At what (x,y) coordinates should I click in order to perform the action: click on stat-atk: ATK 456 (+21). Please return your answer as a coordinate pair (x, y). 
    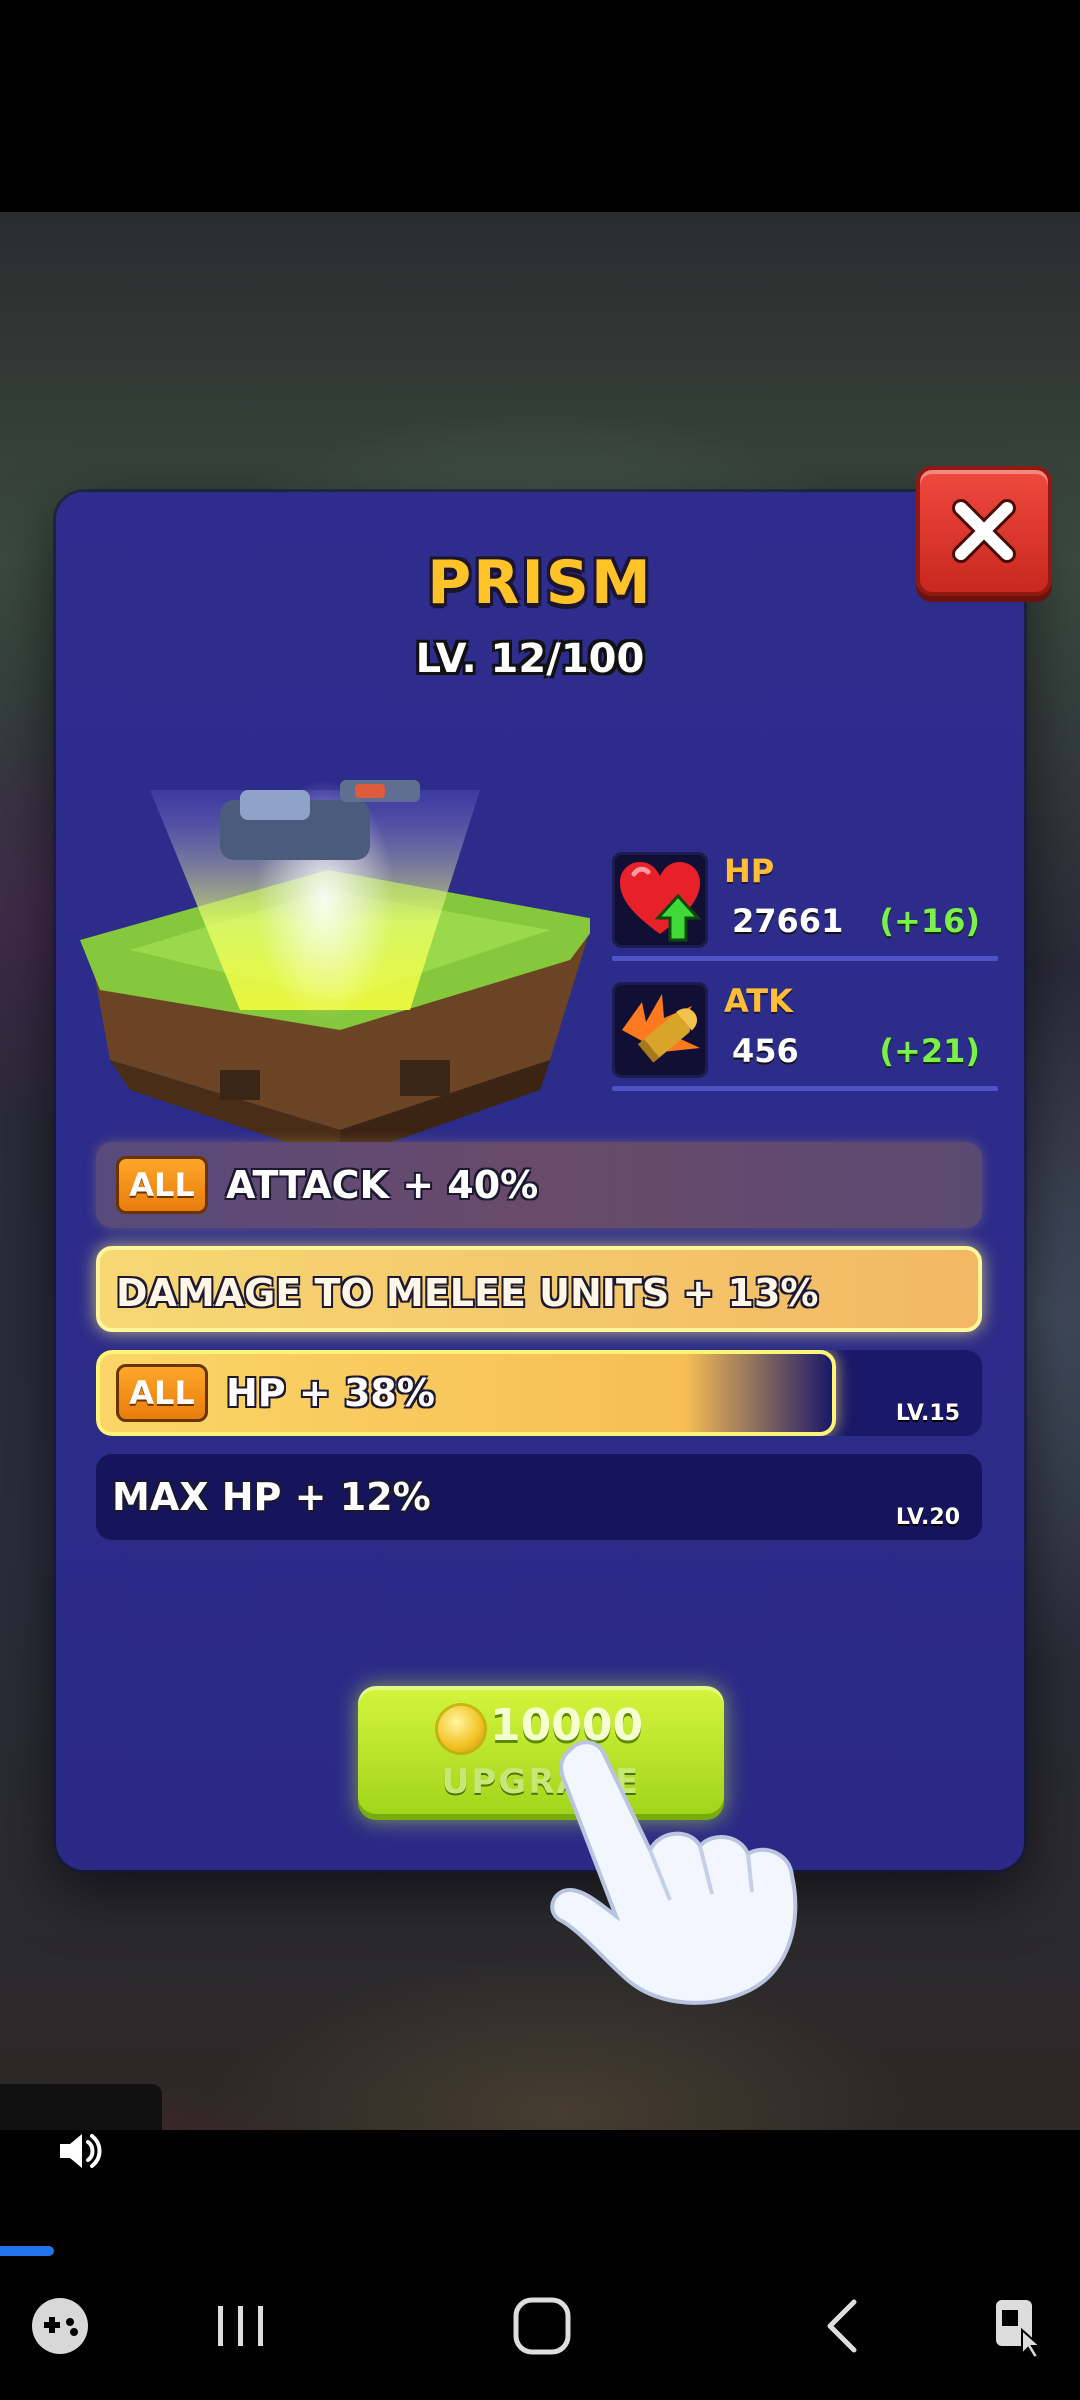
    Looking at the image, I should click on (805, 1036).